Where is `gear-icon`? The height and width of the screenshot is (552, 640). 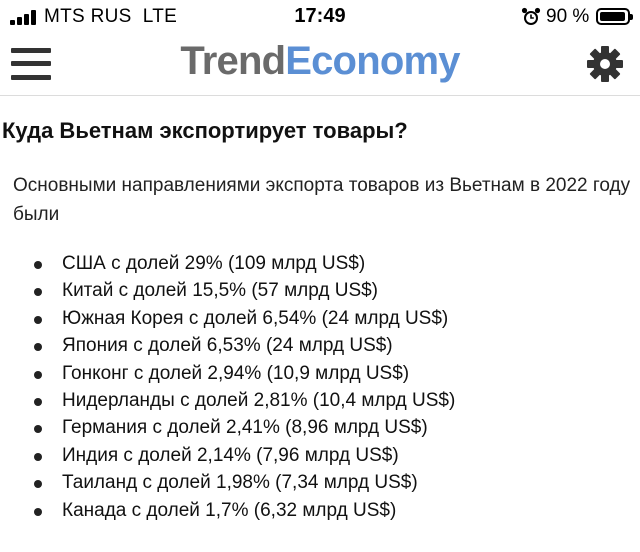
gear-icon is located at coordinates (605, 64).